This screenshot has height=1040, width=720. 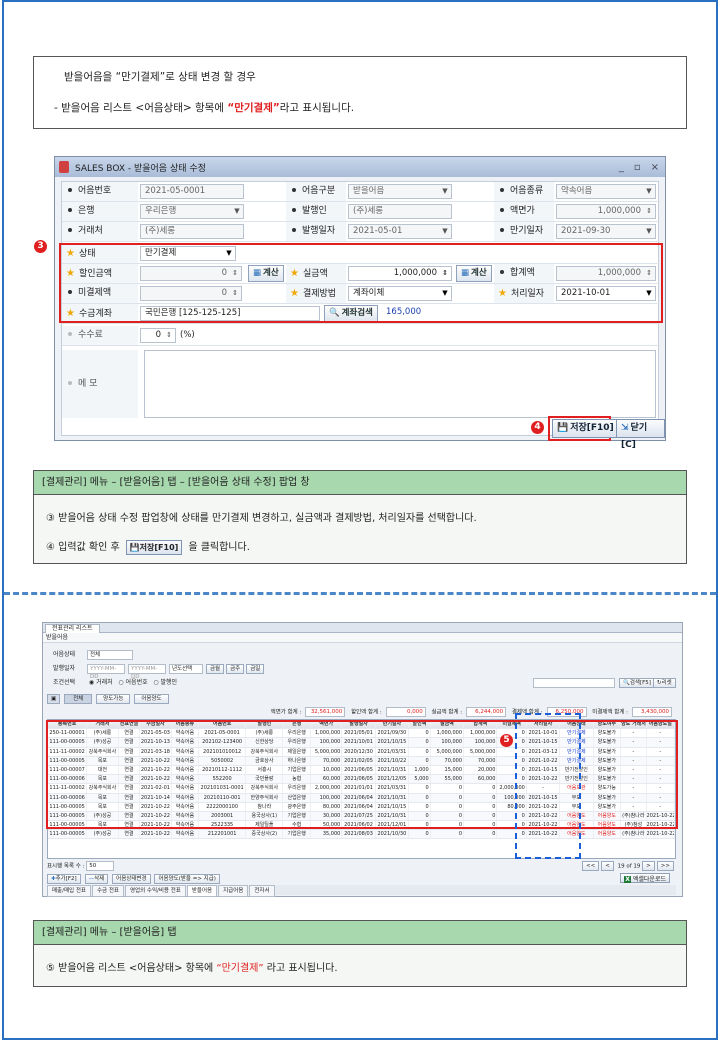 I want to click on table-cell: 35,000, so click(x=327, y=834).